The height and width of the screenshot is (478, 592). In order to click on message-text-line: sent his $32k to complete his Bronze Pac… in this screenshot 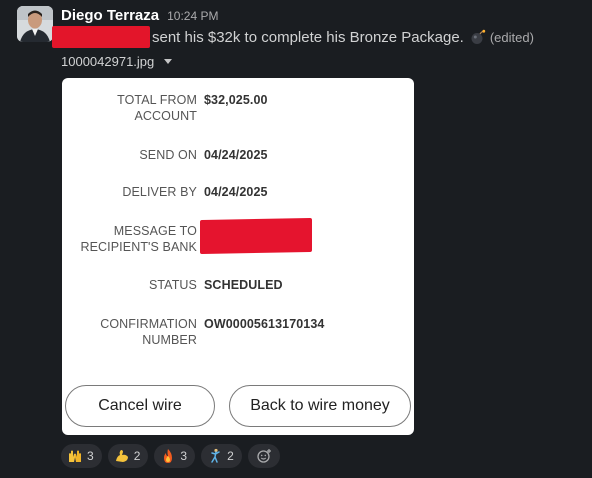, I will do `click(293, 37)`.